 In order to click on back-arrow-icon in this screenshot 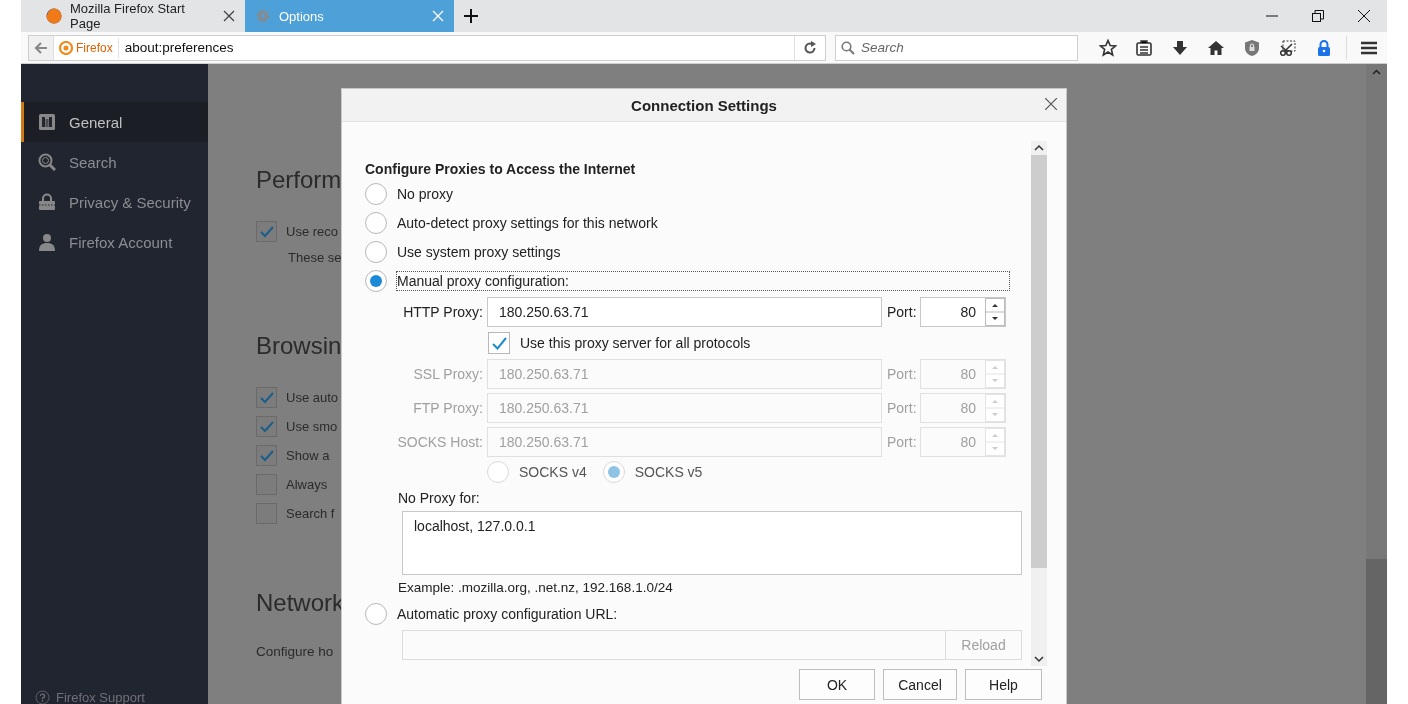, I will do `click(41, 47)`.